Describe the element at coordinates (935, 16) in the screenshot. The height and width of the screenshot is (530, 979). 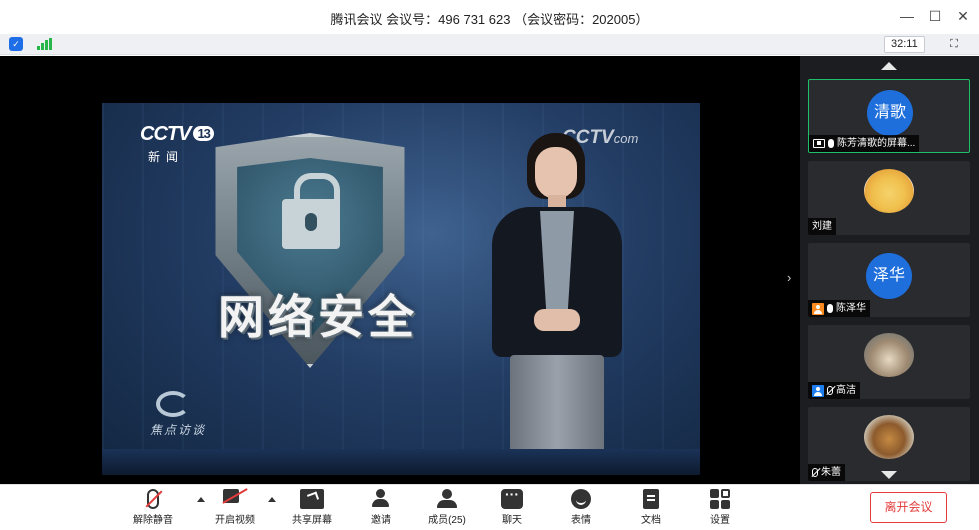
I see `maximize-button: ☐` at that location.